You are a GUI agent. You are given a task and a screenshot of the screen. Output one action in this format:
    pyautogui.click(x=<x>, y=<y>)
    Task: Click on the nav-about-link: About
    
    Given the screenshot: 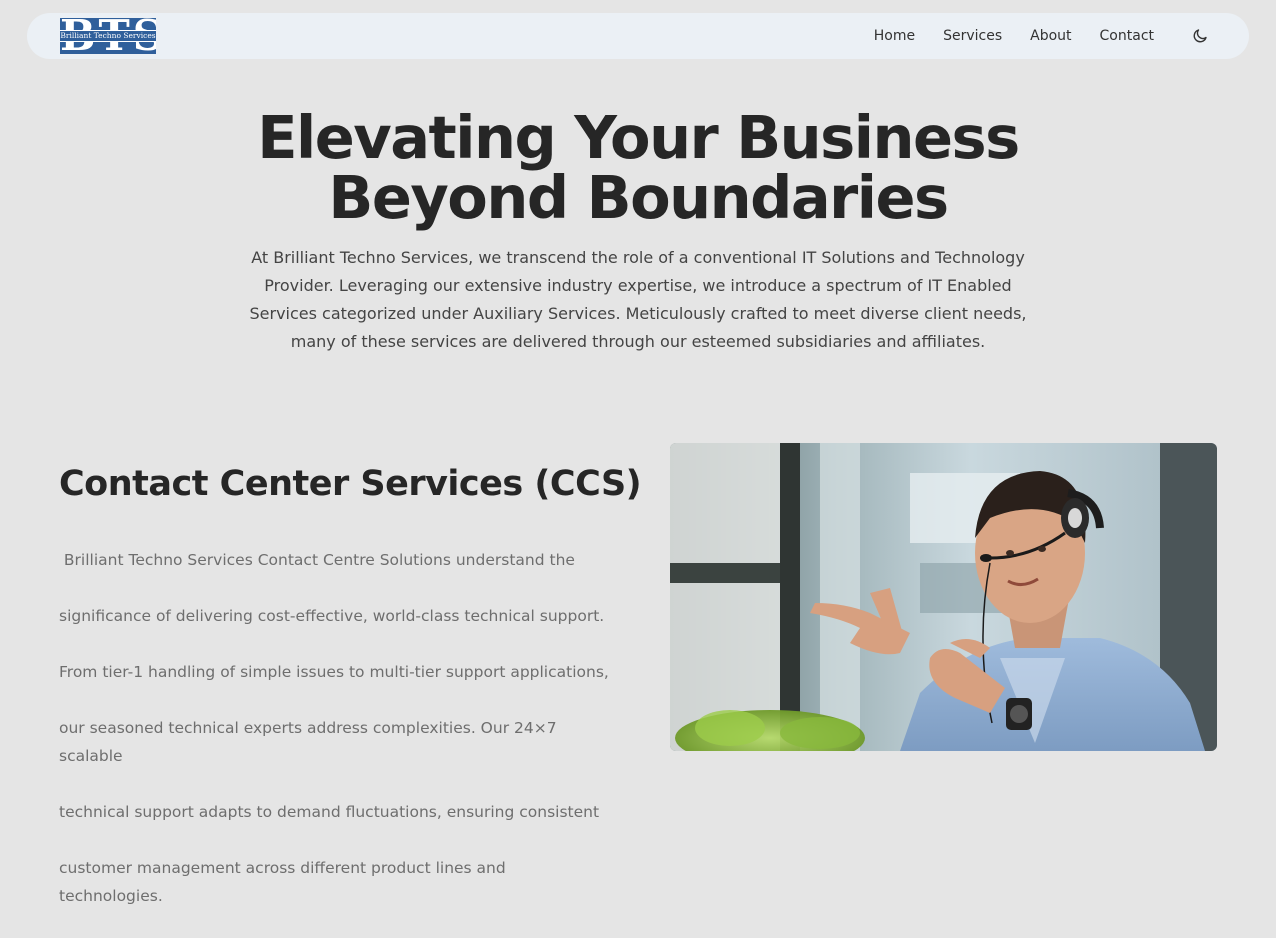 What is the action you would take?
    pyautogui.click(x=1050, y=36)
    